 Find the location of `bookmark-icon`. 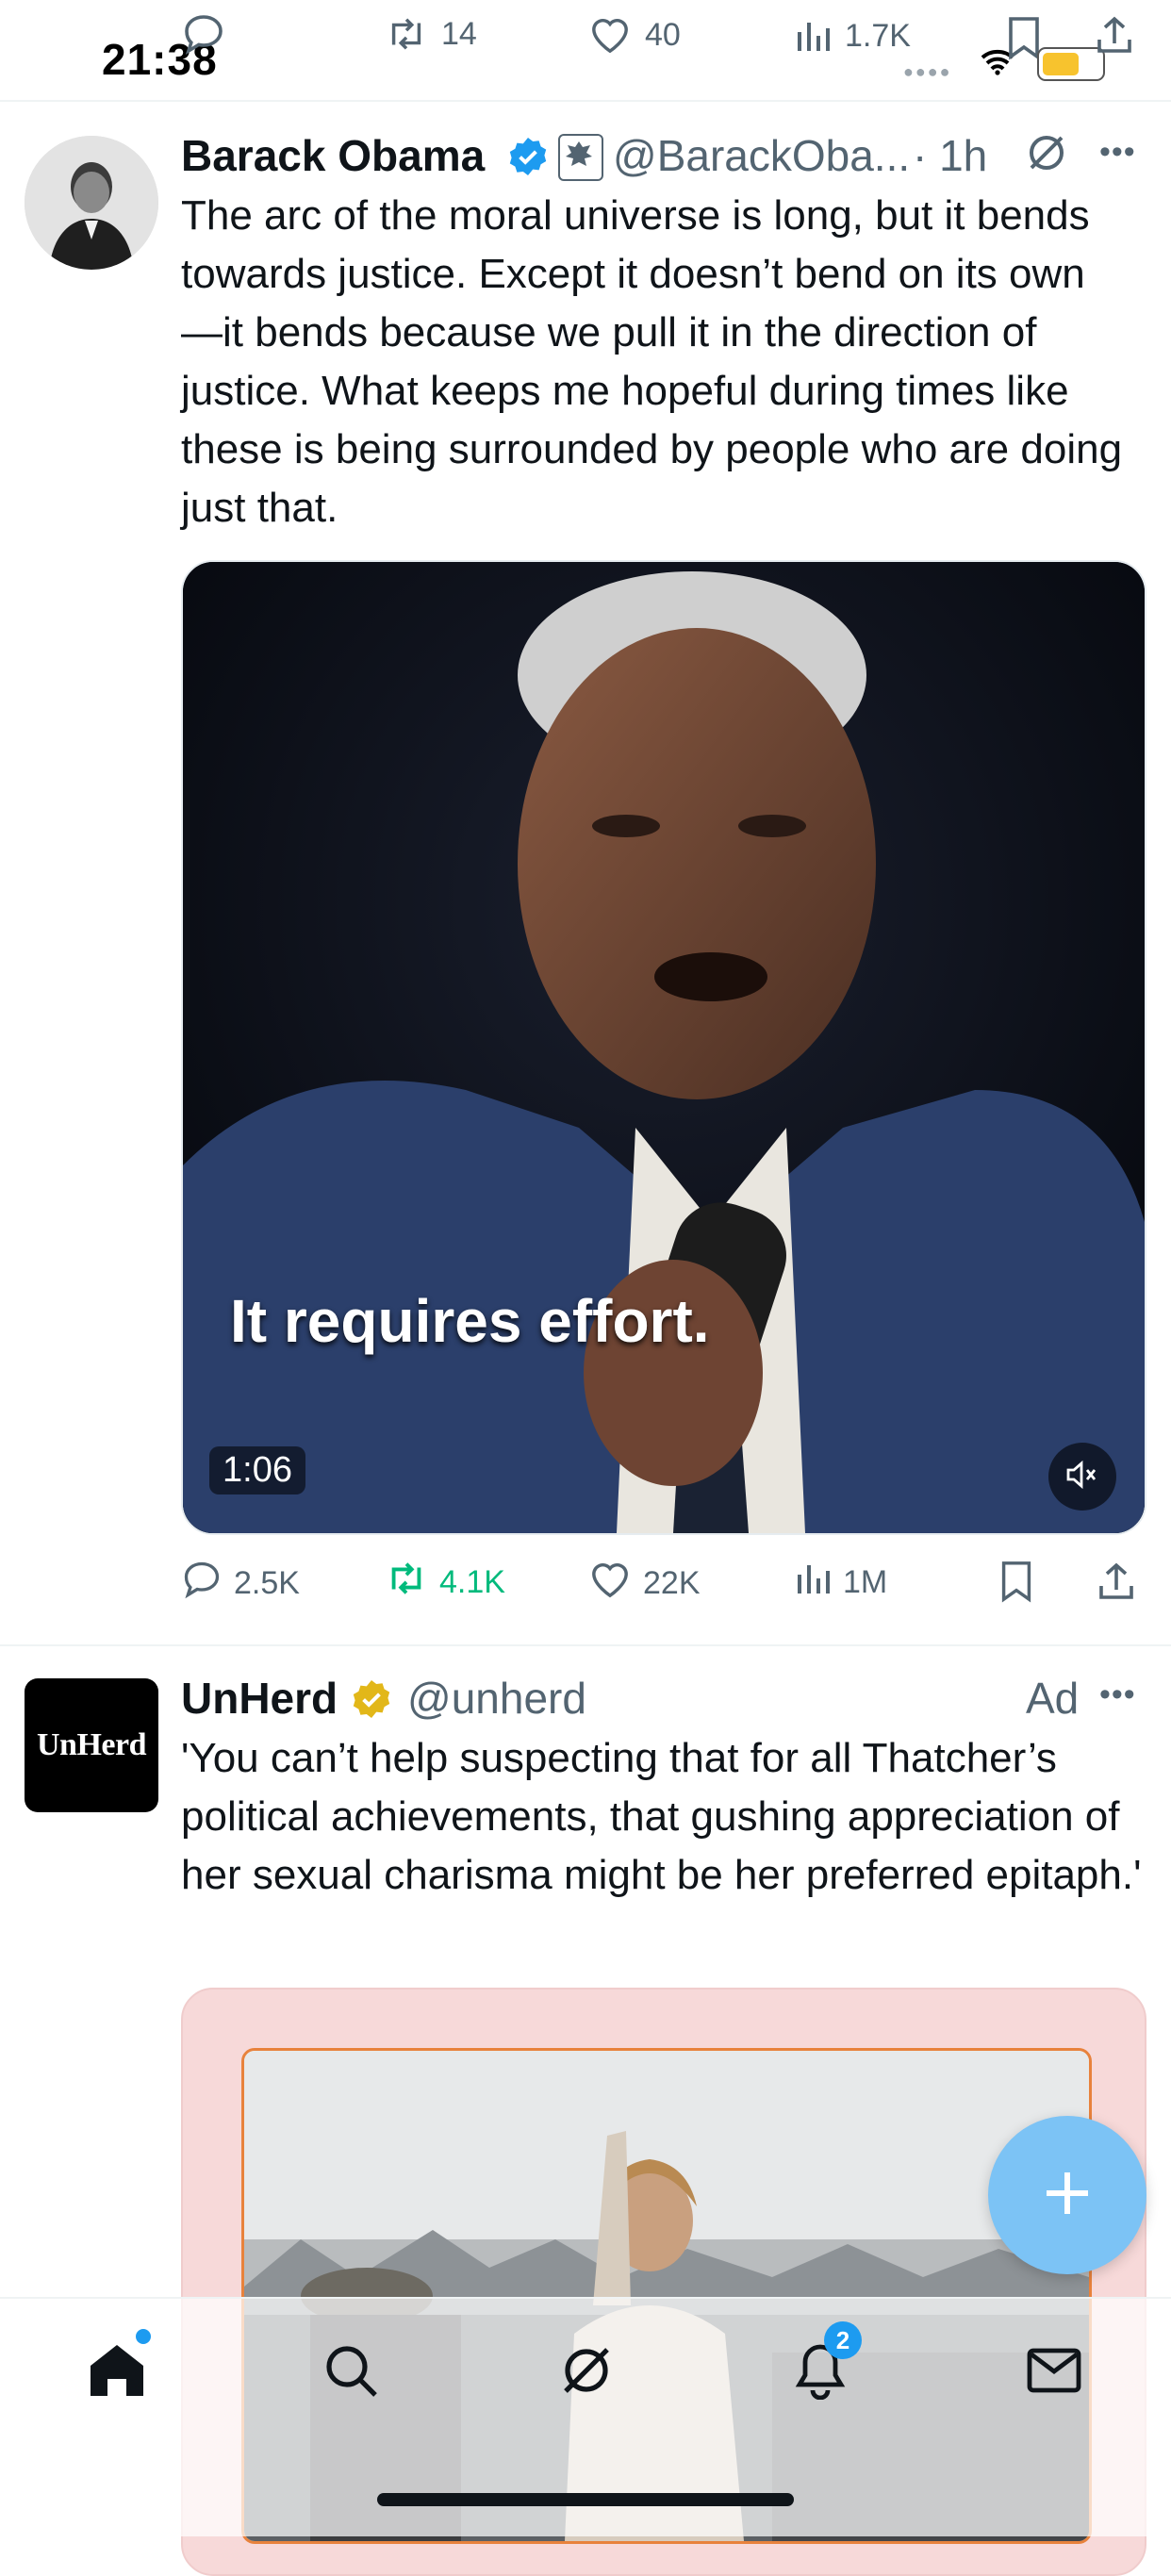

bookmark-icon is located at coordinates (1016, 1585).